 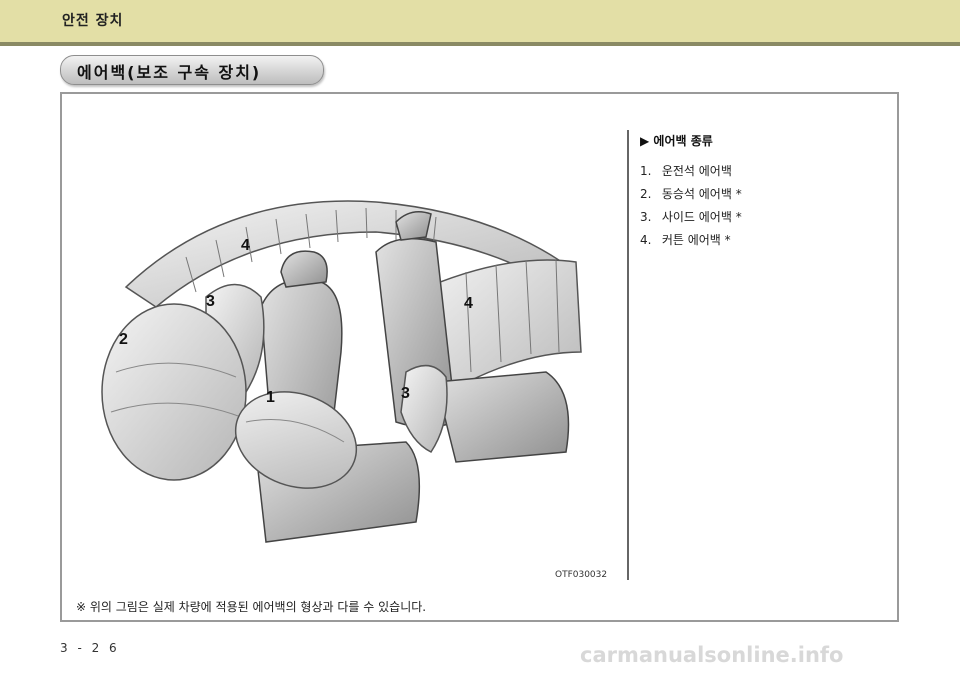 I want to click on header-divider, so click(x=480, y=44).